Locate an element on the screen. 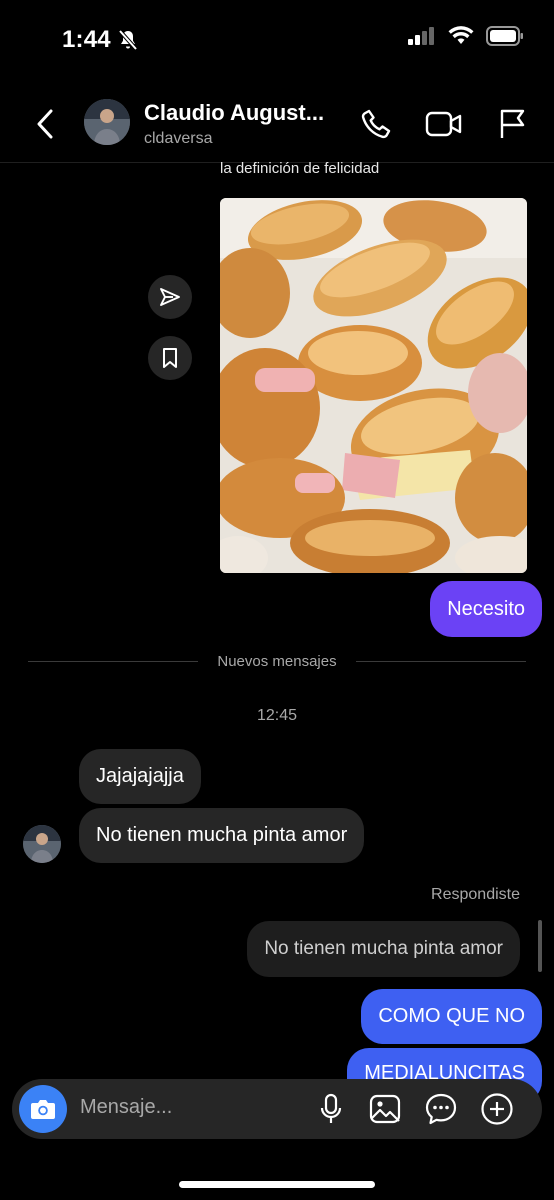 This screenshot has width=554, height=1200. reply-quote-bubble: No tienen mucha pinta amor is located at coordinates (383, 949).